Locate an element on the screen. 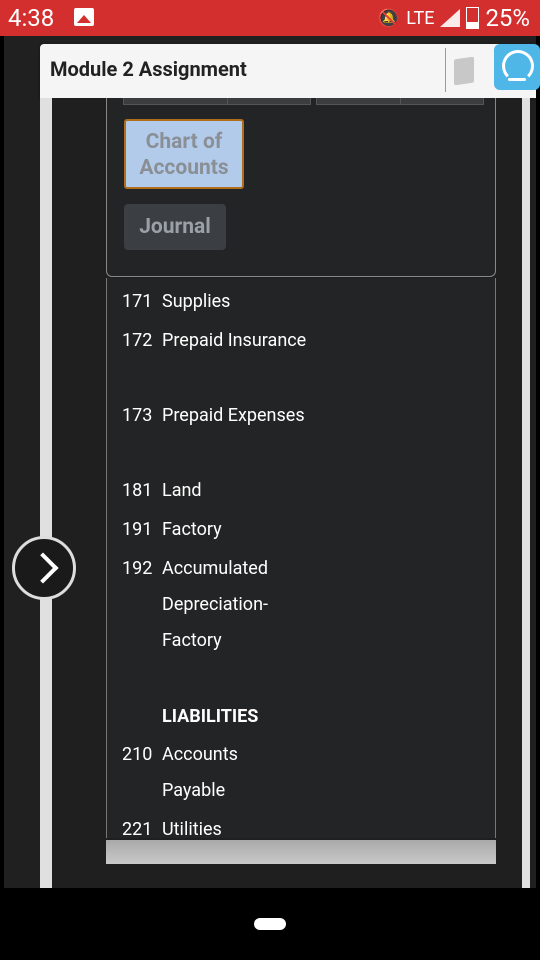  account-number: 192 is located at coordinates (137, 568).